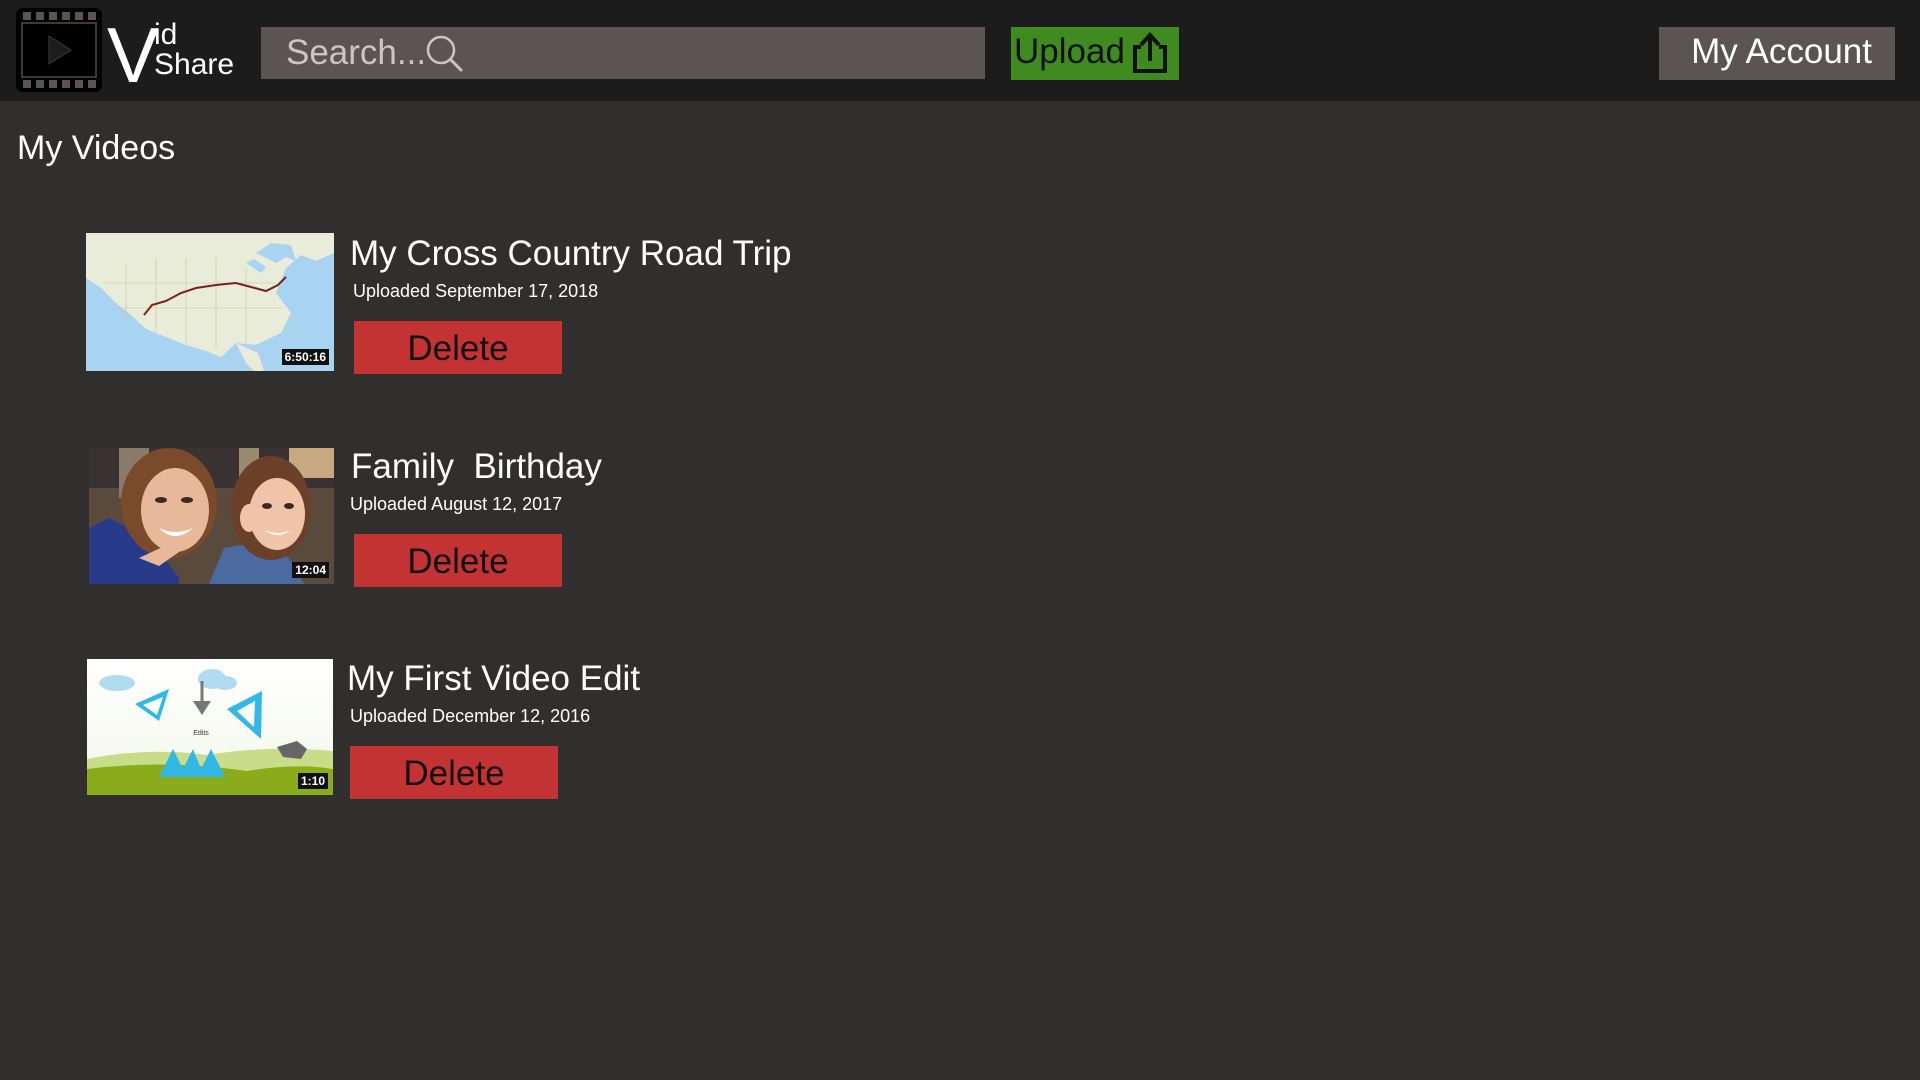 The height and width of the screenshot is (1080, 1920). Describe the element at coordinates (476, 467) in the screenshot. I see `video-title: Family Birthday` at that location.